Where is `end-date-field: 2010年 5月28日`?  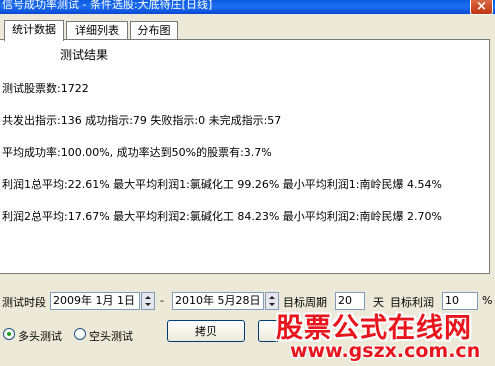
end-date-field: 2010年 5月28日 is located at coordinates (218, 301).